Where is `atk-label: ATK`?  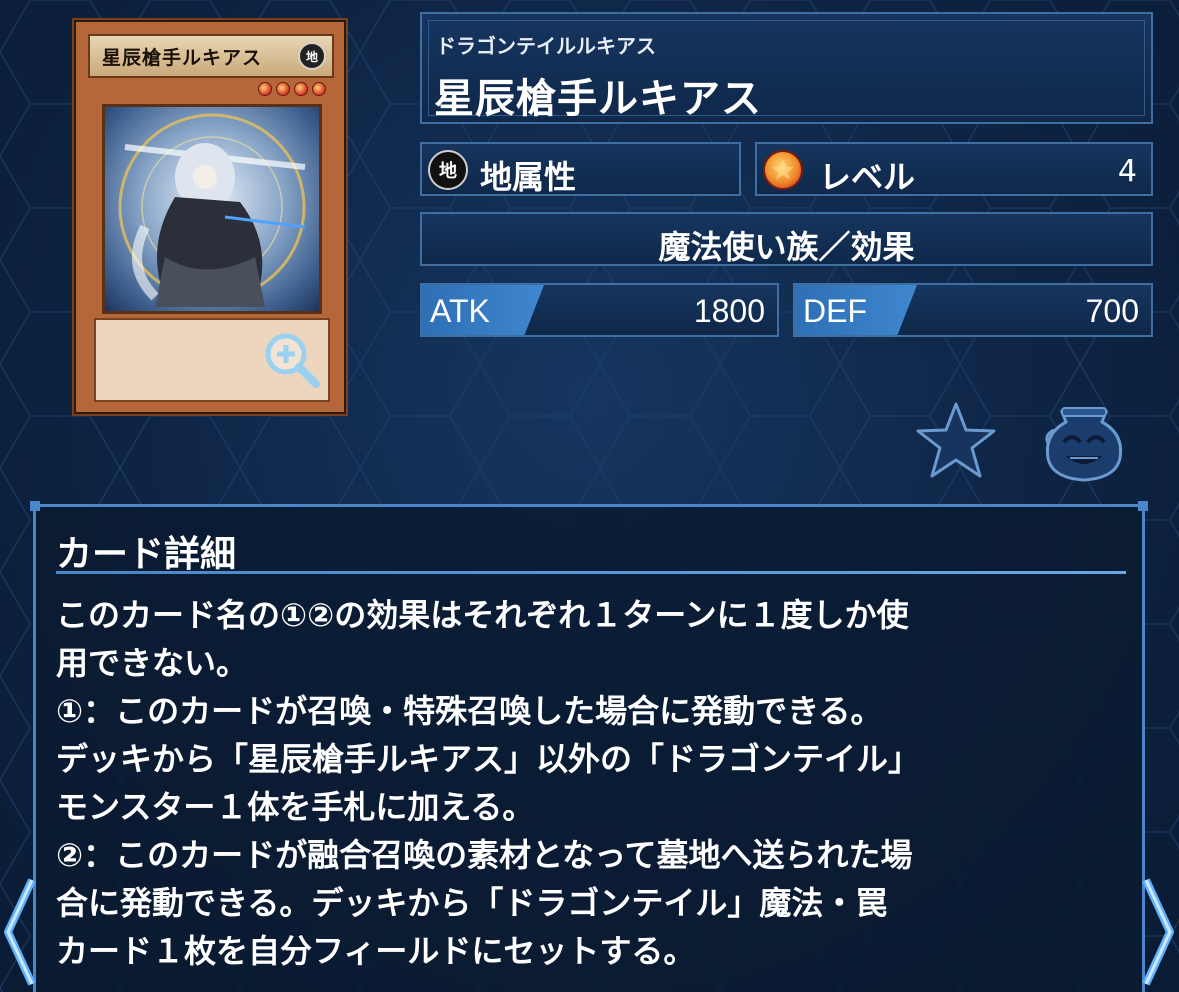
atk-label: ATK is located at coordinates (460, 311).